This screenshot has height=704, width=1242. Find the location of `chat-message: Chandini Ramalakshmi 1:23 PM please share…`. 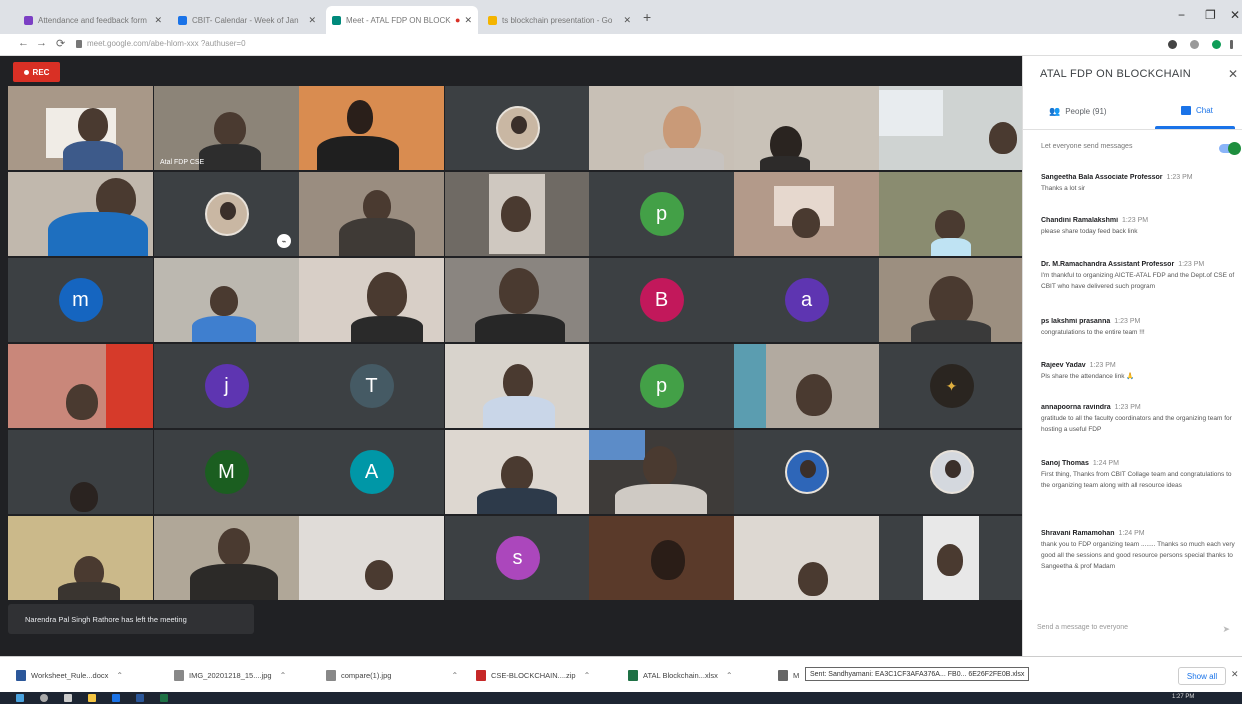

chat-message: Chandini Ramalakshmi 1:23 PM please share… is located at coordinates (1139, 227).